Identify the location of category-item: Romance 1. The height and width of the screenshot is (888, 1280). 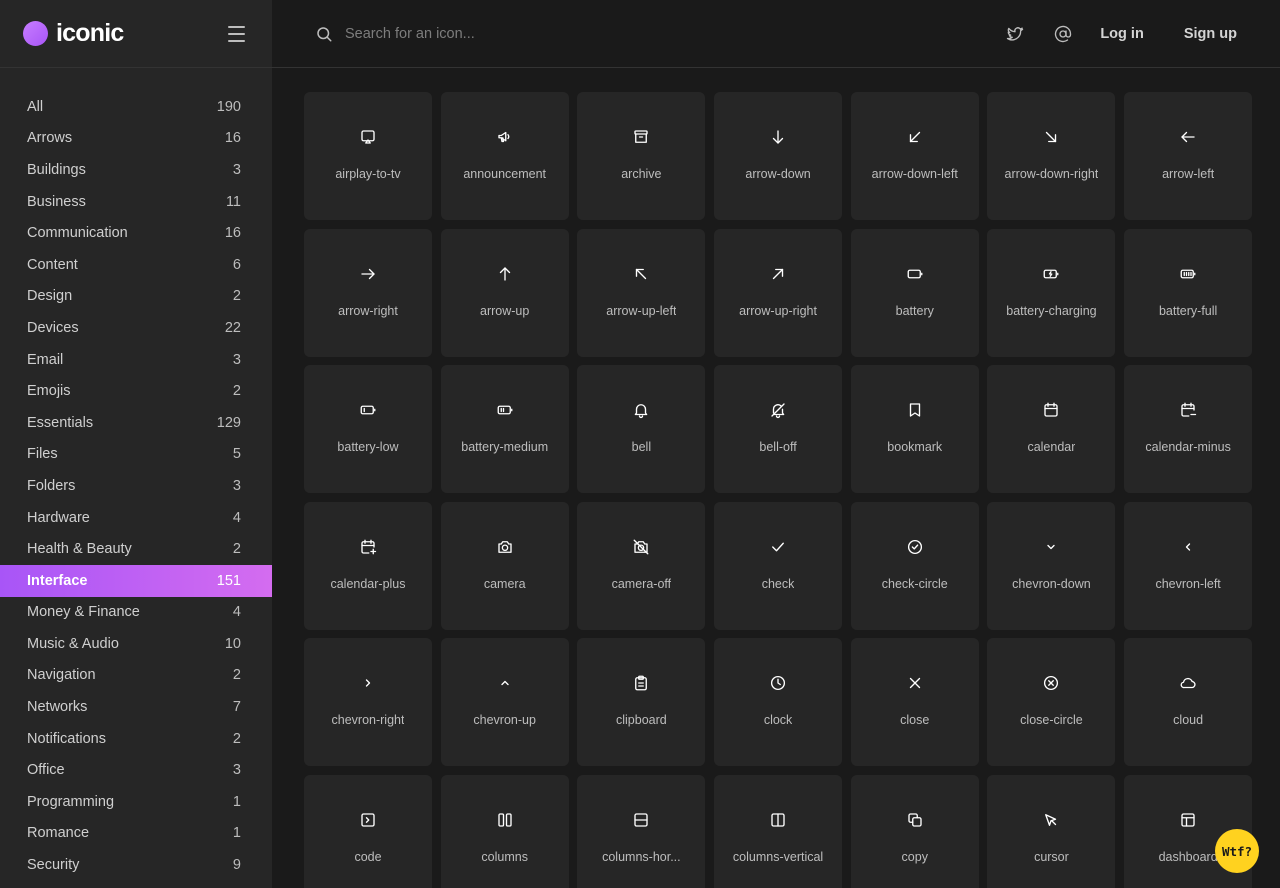
(136, 834).